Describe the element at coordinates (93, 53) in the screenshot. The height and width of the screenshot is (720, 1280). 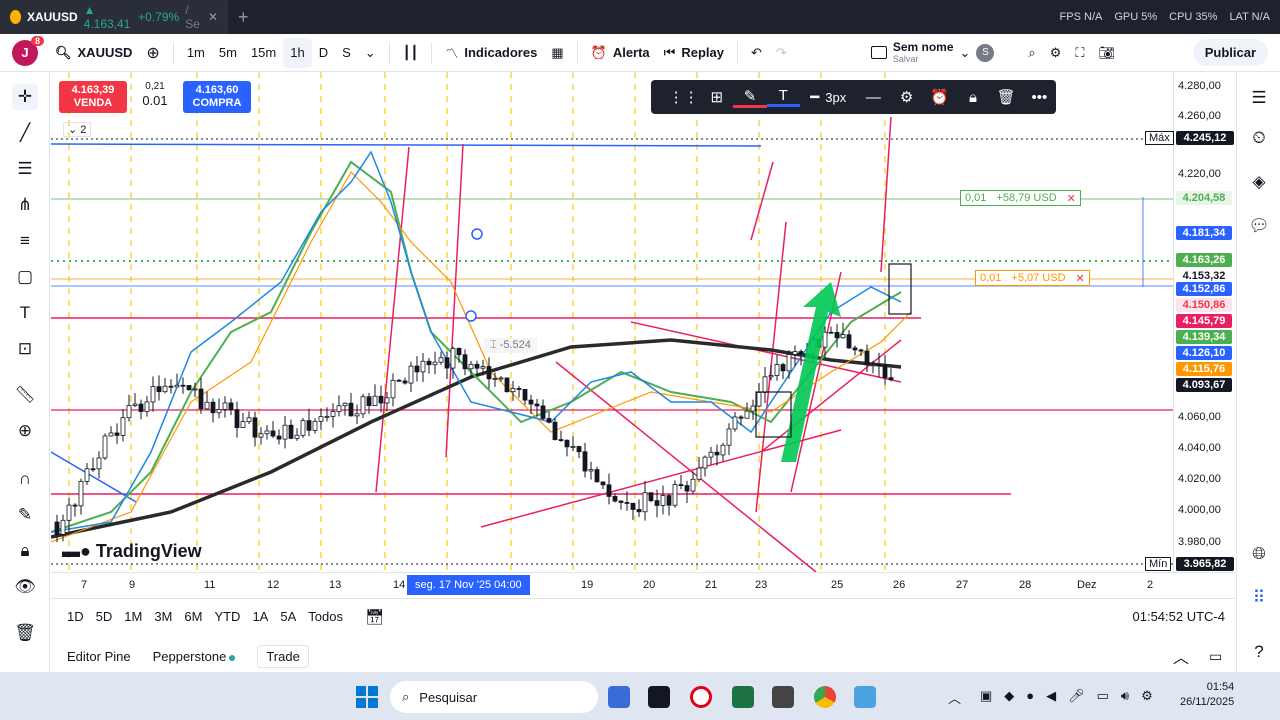
I see `symbol-search-button: 🔍︎ XAUUSD` at that location.